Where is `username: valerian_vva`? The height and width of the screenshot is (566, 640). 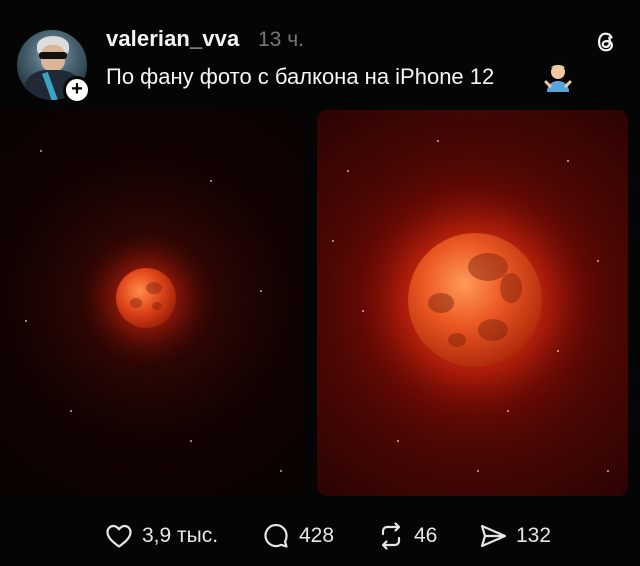
username: valerian_vva is located at coordinates (172, 39).